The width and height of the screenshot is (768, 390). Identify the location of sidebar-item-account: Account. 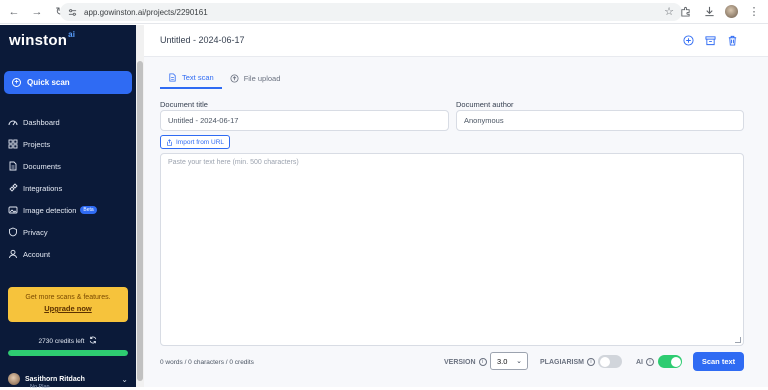
(68, 254).